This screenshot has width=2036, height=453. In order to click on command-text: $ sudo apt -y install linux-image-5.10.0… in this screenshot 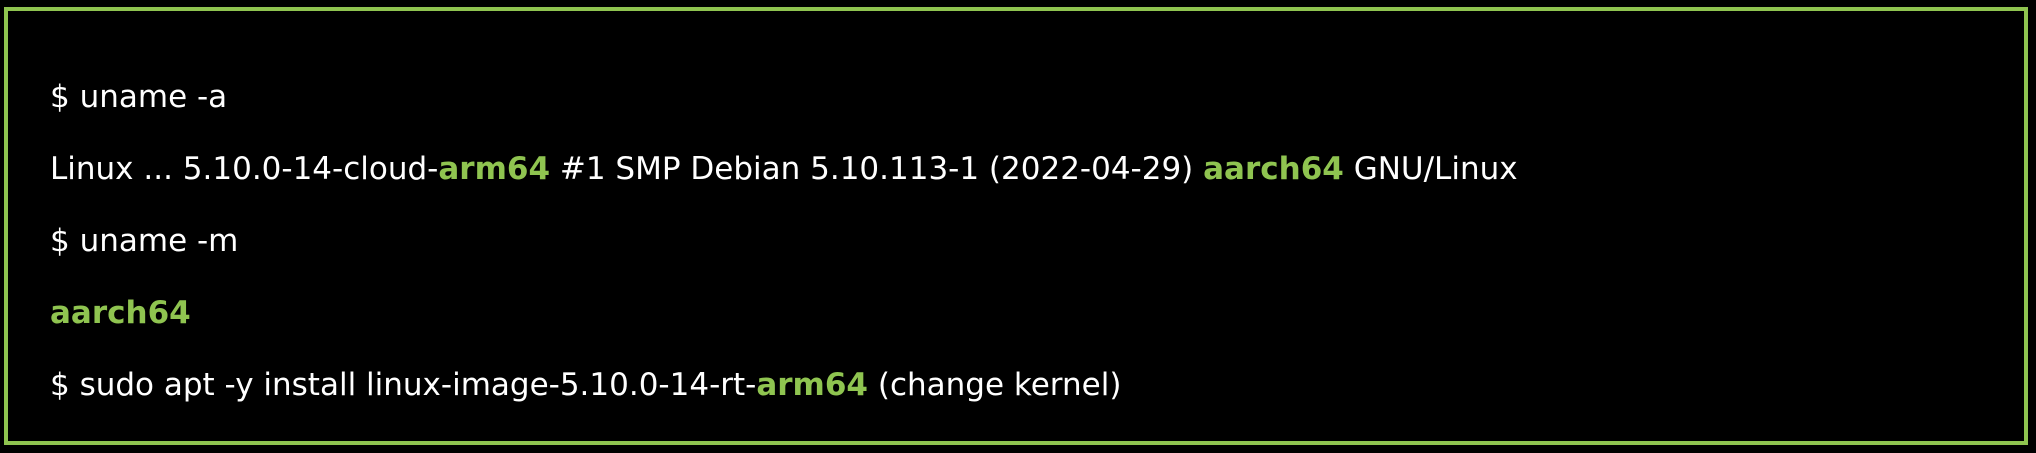, I will do `click(403, 385)`.